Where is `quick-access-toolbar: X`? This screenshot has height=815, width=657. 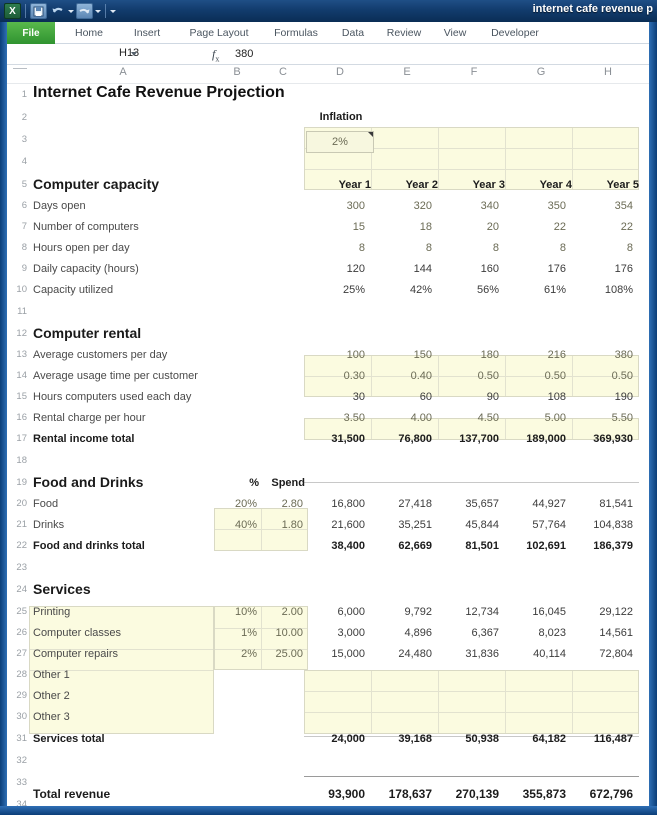
quick-access-toolbar: X is located at coordinates (60, 11).